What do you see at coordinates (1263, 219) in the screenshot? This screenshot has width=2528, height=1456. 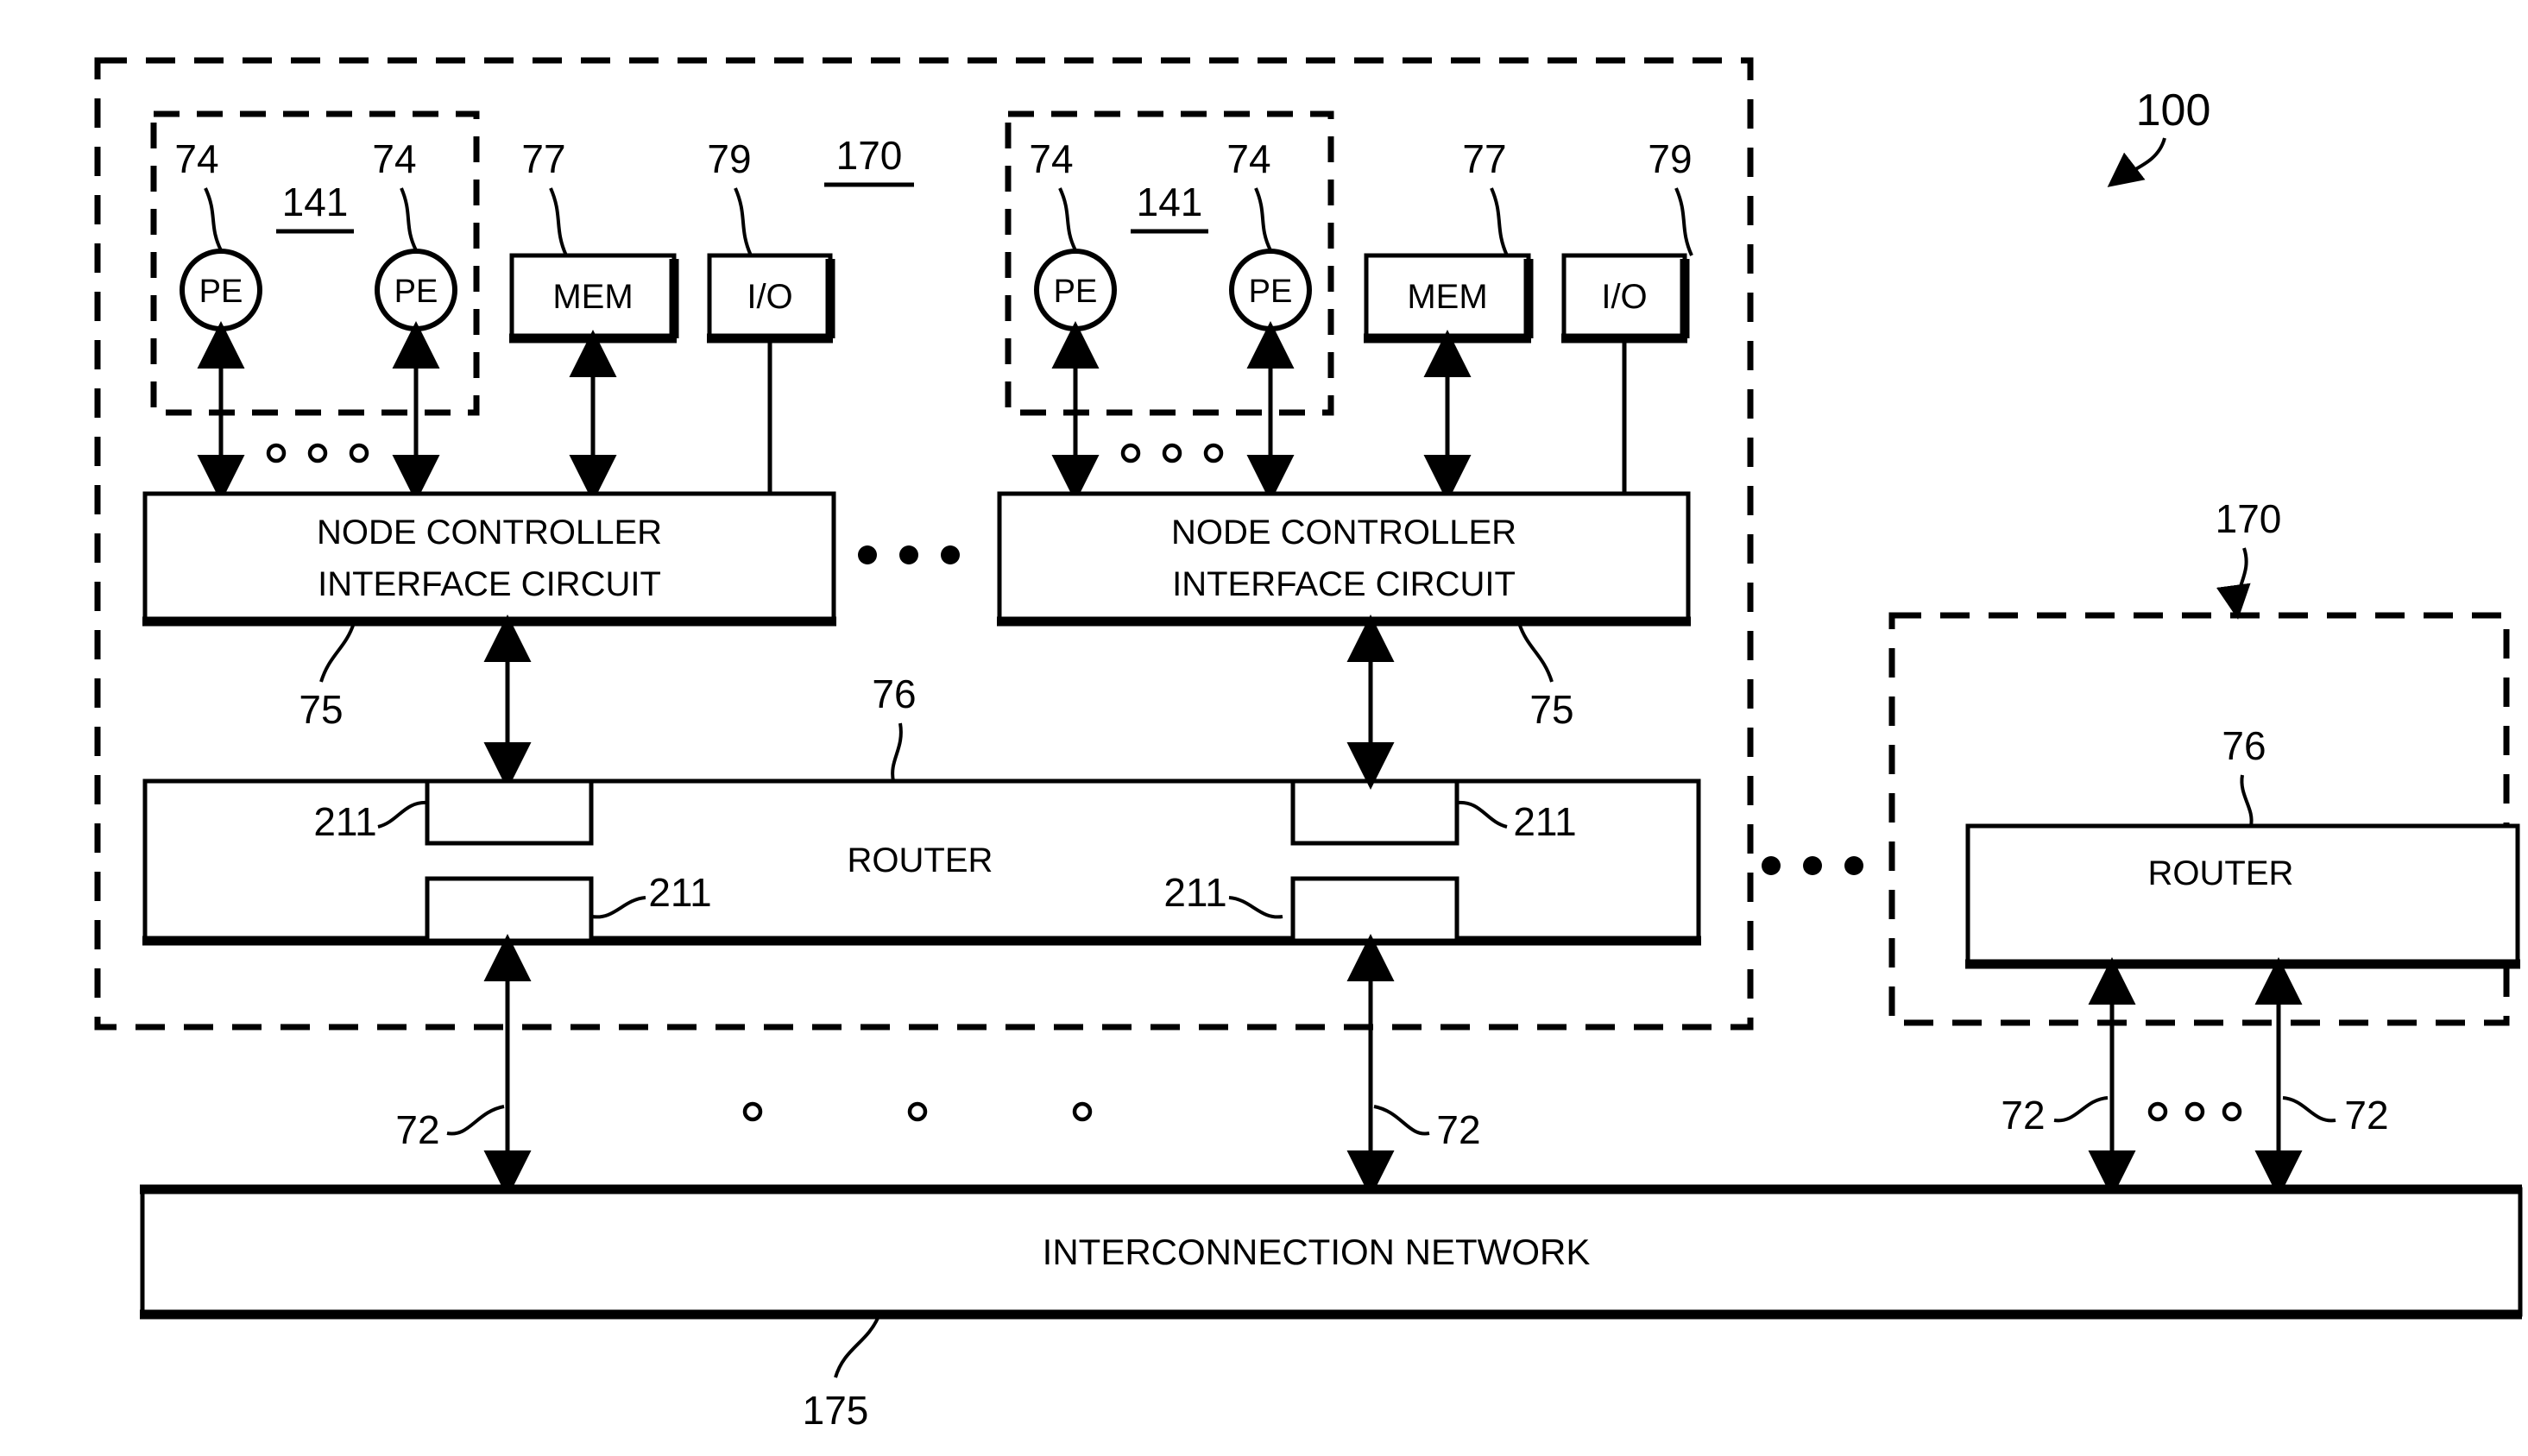 I see `leader-74-node2-pe2` at bounding box center [1263, 219].